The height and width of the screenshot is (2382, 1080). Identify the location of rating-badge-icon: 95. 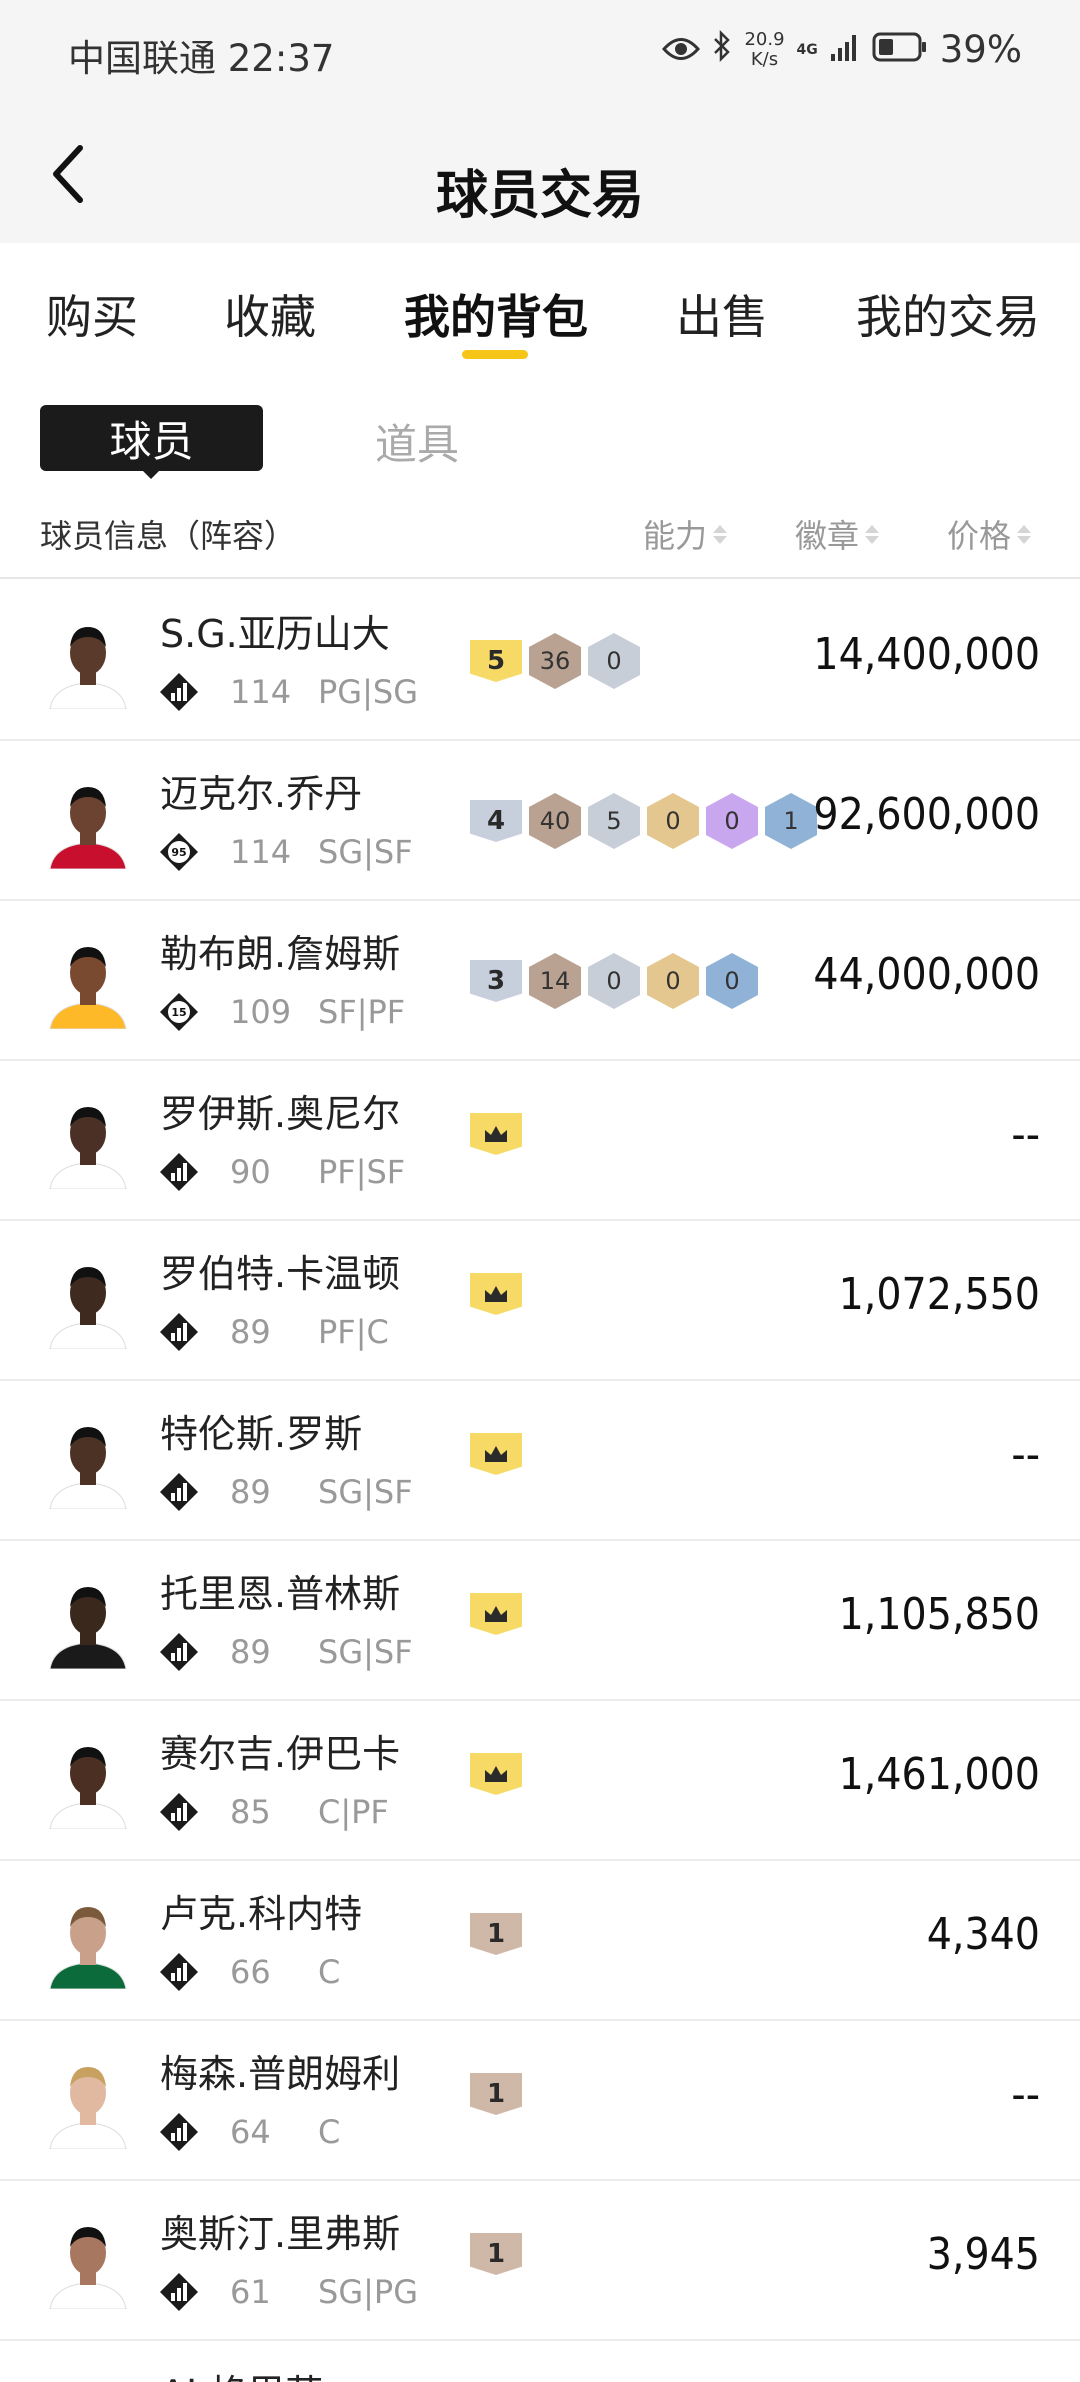
(179, 852).